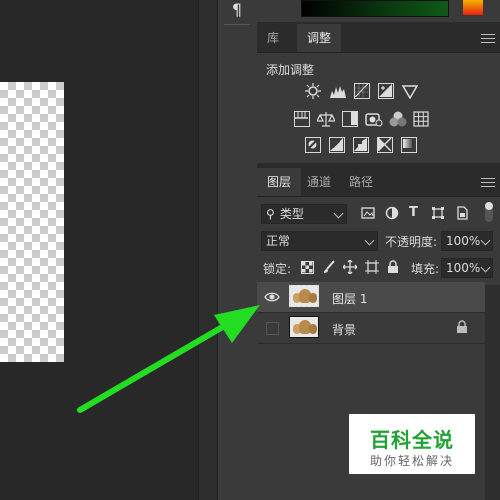  Describe the element at coordinates (411, 461) in the screenshot. I see `watermark-subtitle: 助你轻松解决` at that location.